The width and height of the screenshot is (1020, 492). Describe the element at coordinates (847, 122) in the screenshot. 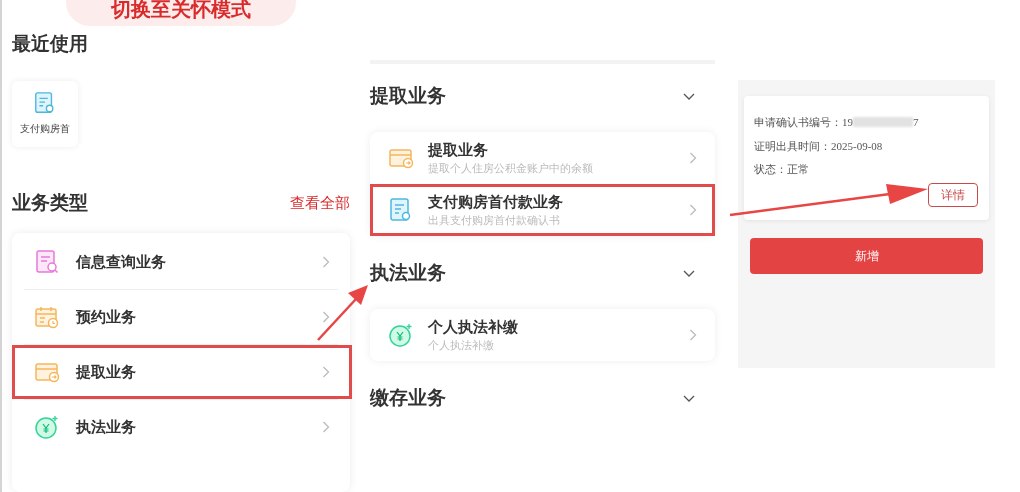

I see `field-value: 19` at that location.